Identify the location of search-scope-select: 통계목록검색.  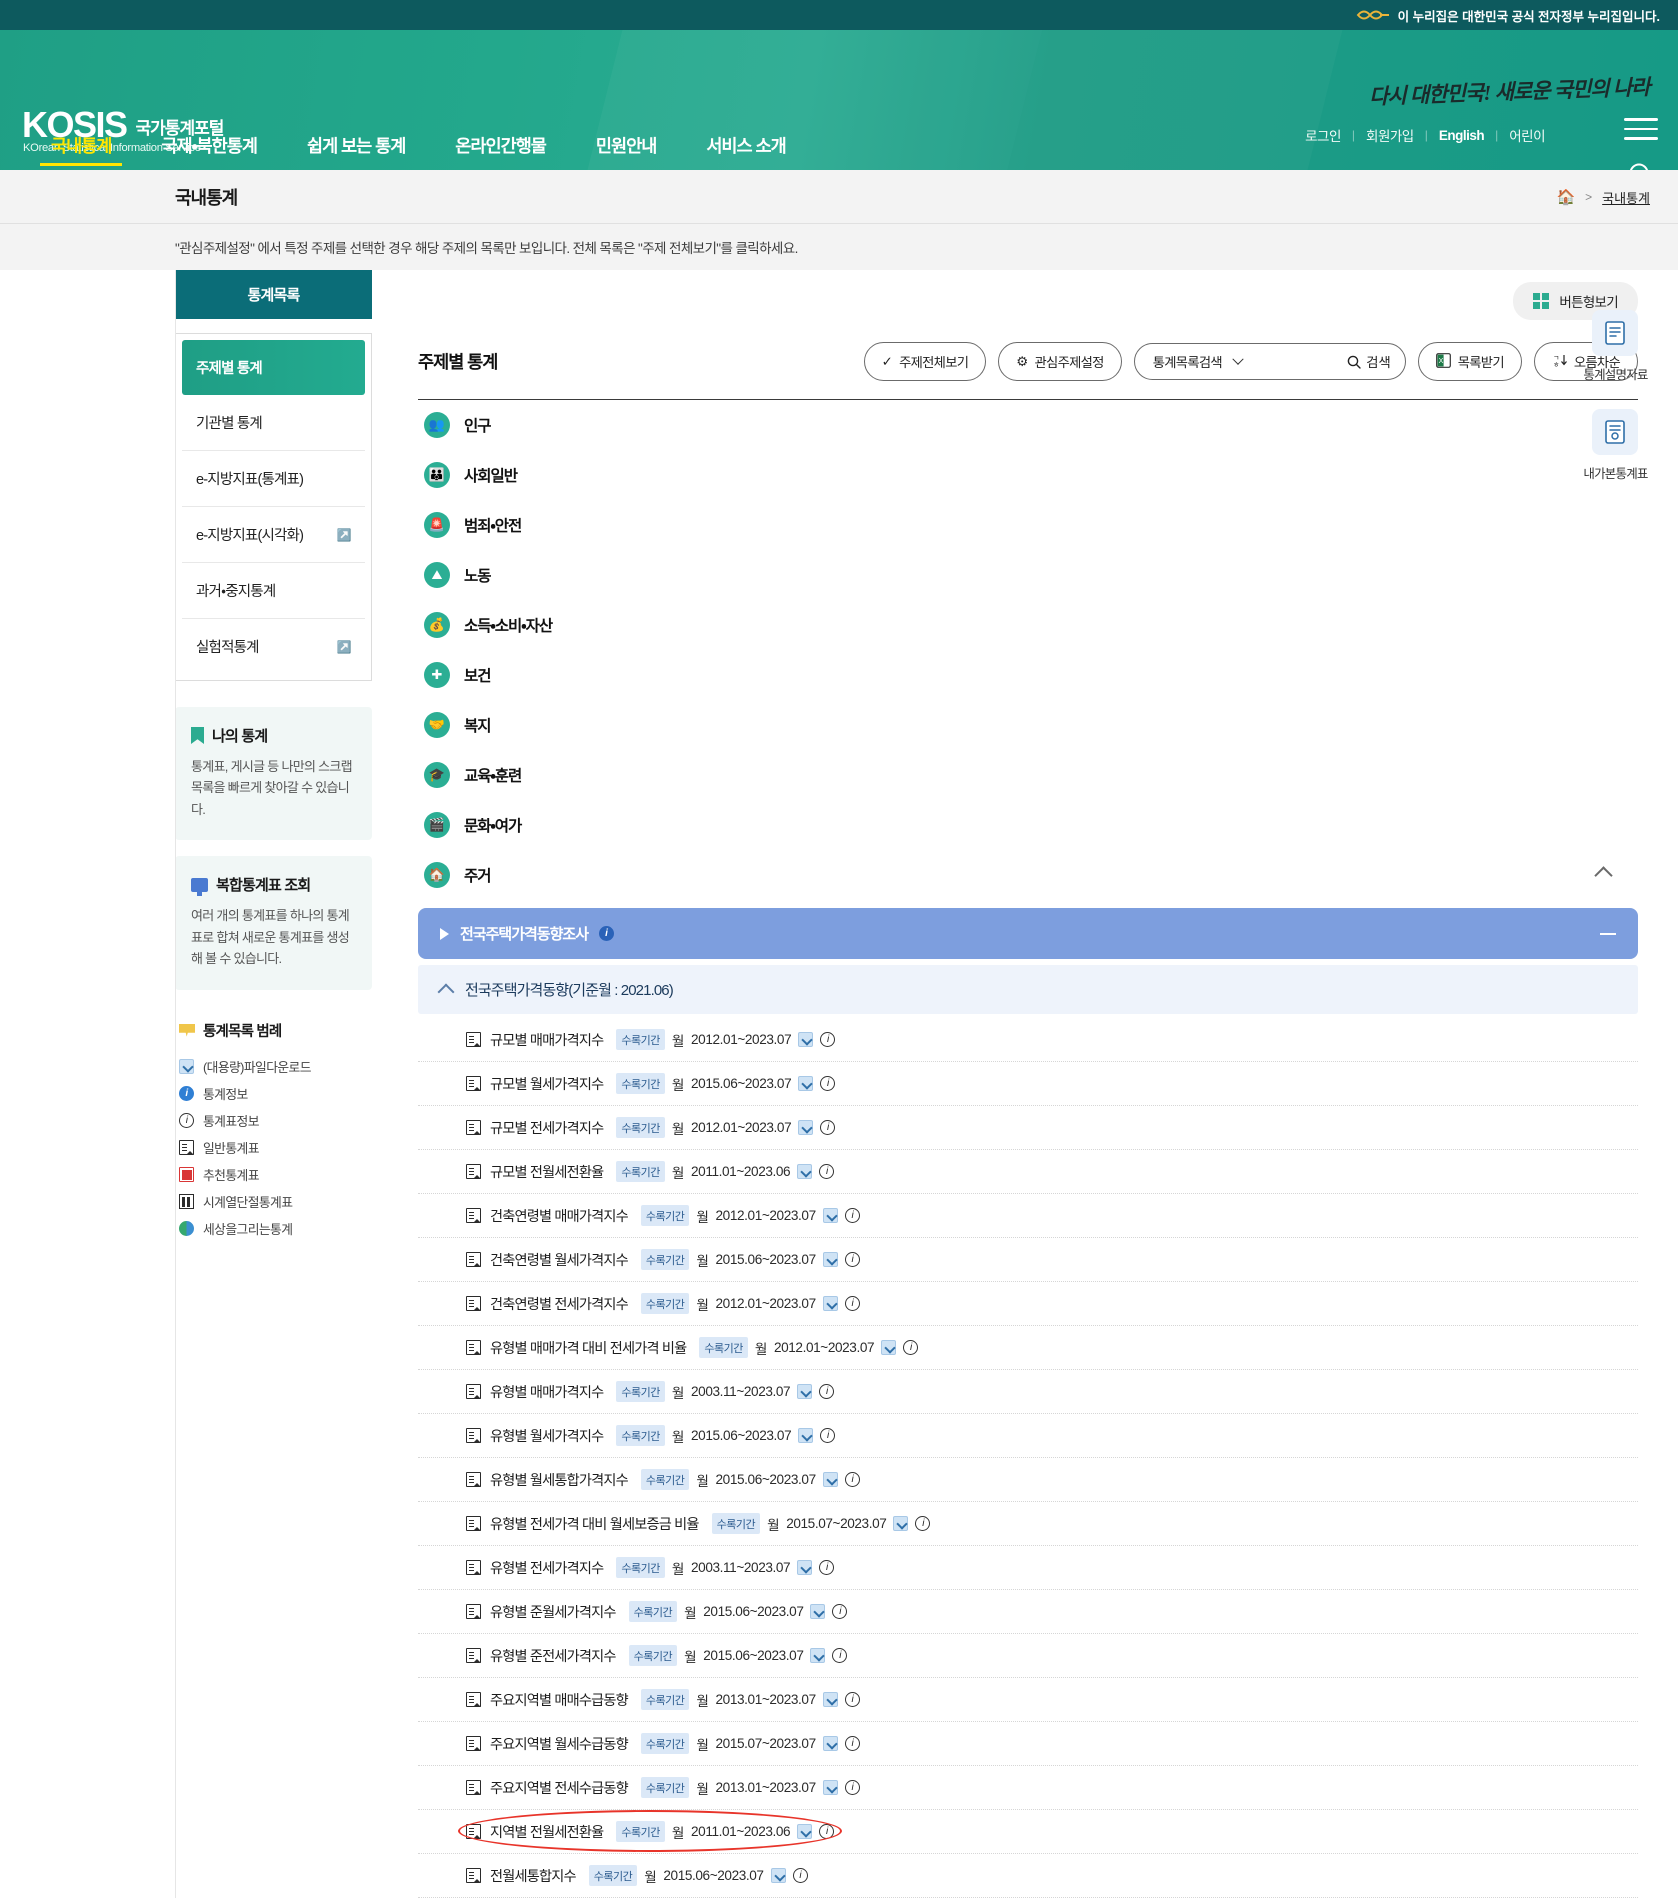
(1198, 361).